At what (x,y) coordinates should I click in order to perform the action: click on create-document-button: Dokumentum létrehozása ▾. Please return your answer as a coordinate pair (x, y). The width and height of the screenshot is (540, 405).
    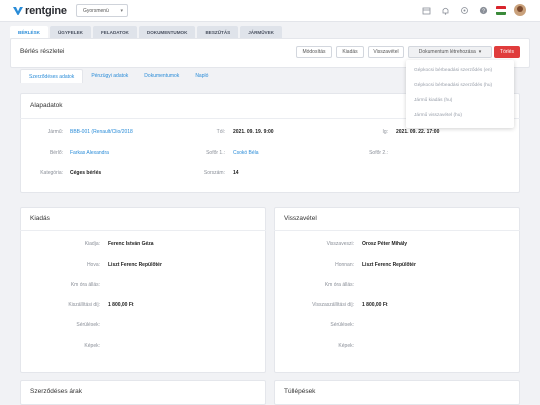
    Looking at the image, I should click on (450, 52).